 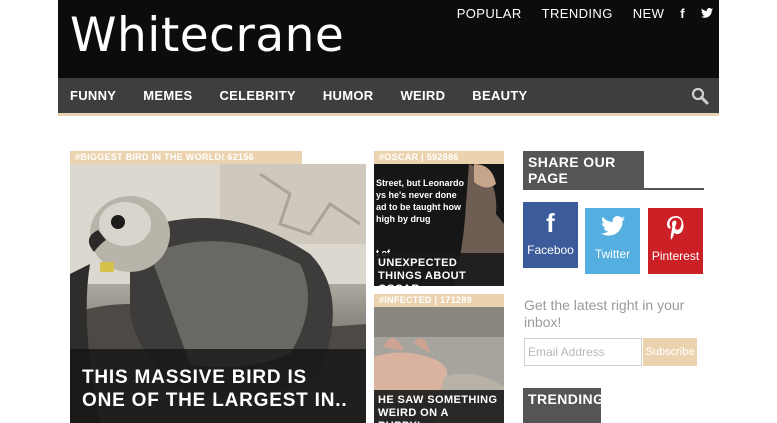 What do you see at coordinates (403, 219) in the screenshot?
I see `image-text-line: high by drug` at bounding box center [403, 219].